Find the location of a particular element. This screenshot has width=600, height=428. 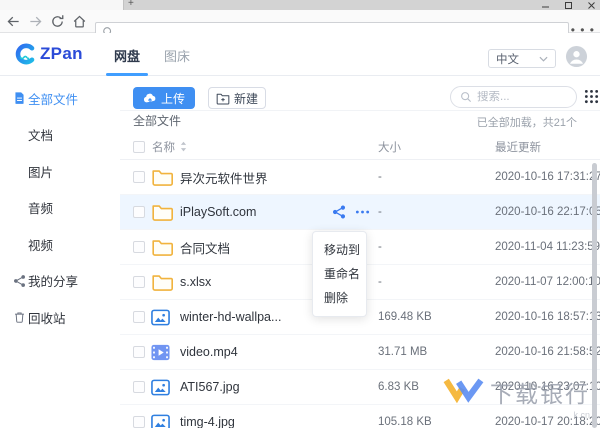

file-icon is located at coordinates (19, 98).